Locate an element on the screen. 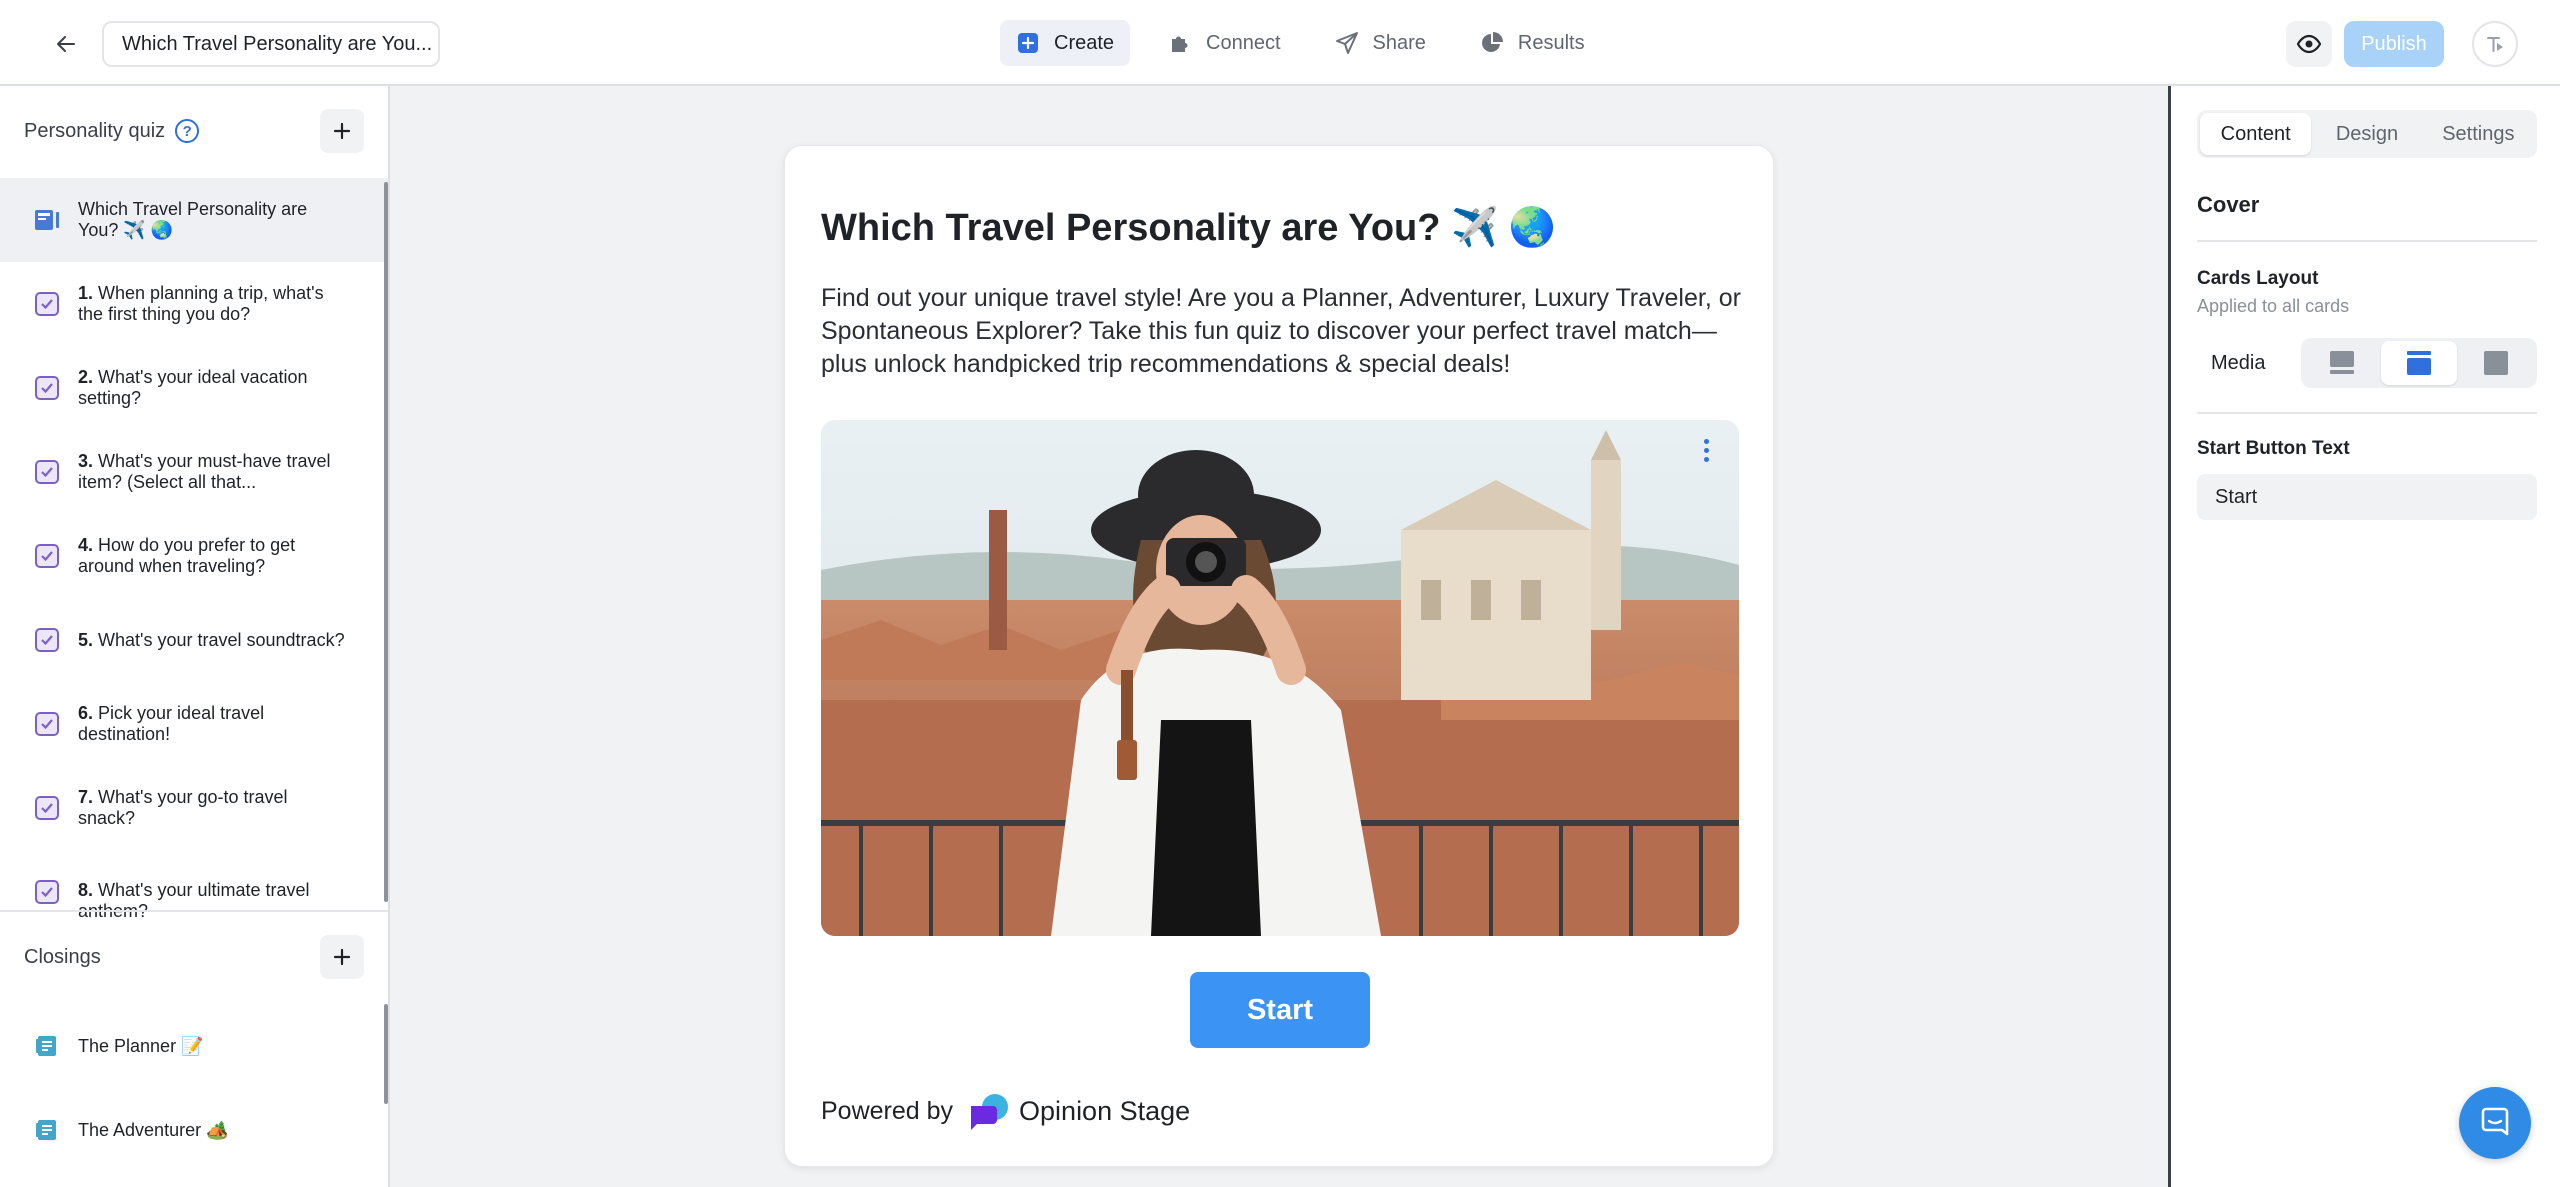 Image resolution: width=2560 pixels, height=1187 pixels. cards-layout-subtitle: Applied to all cards is located at coordinates (2273, 306).